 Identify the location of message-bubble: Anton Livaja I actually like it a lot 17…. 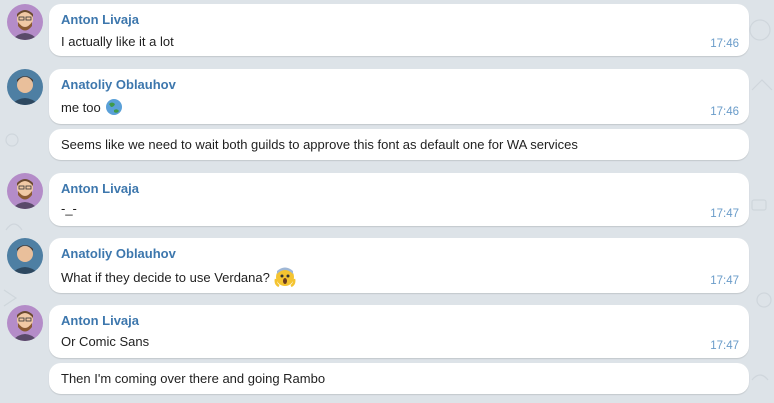
(399, 30).